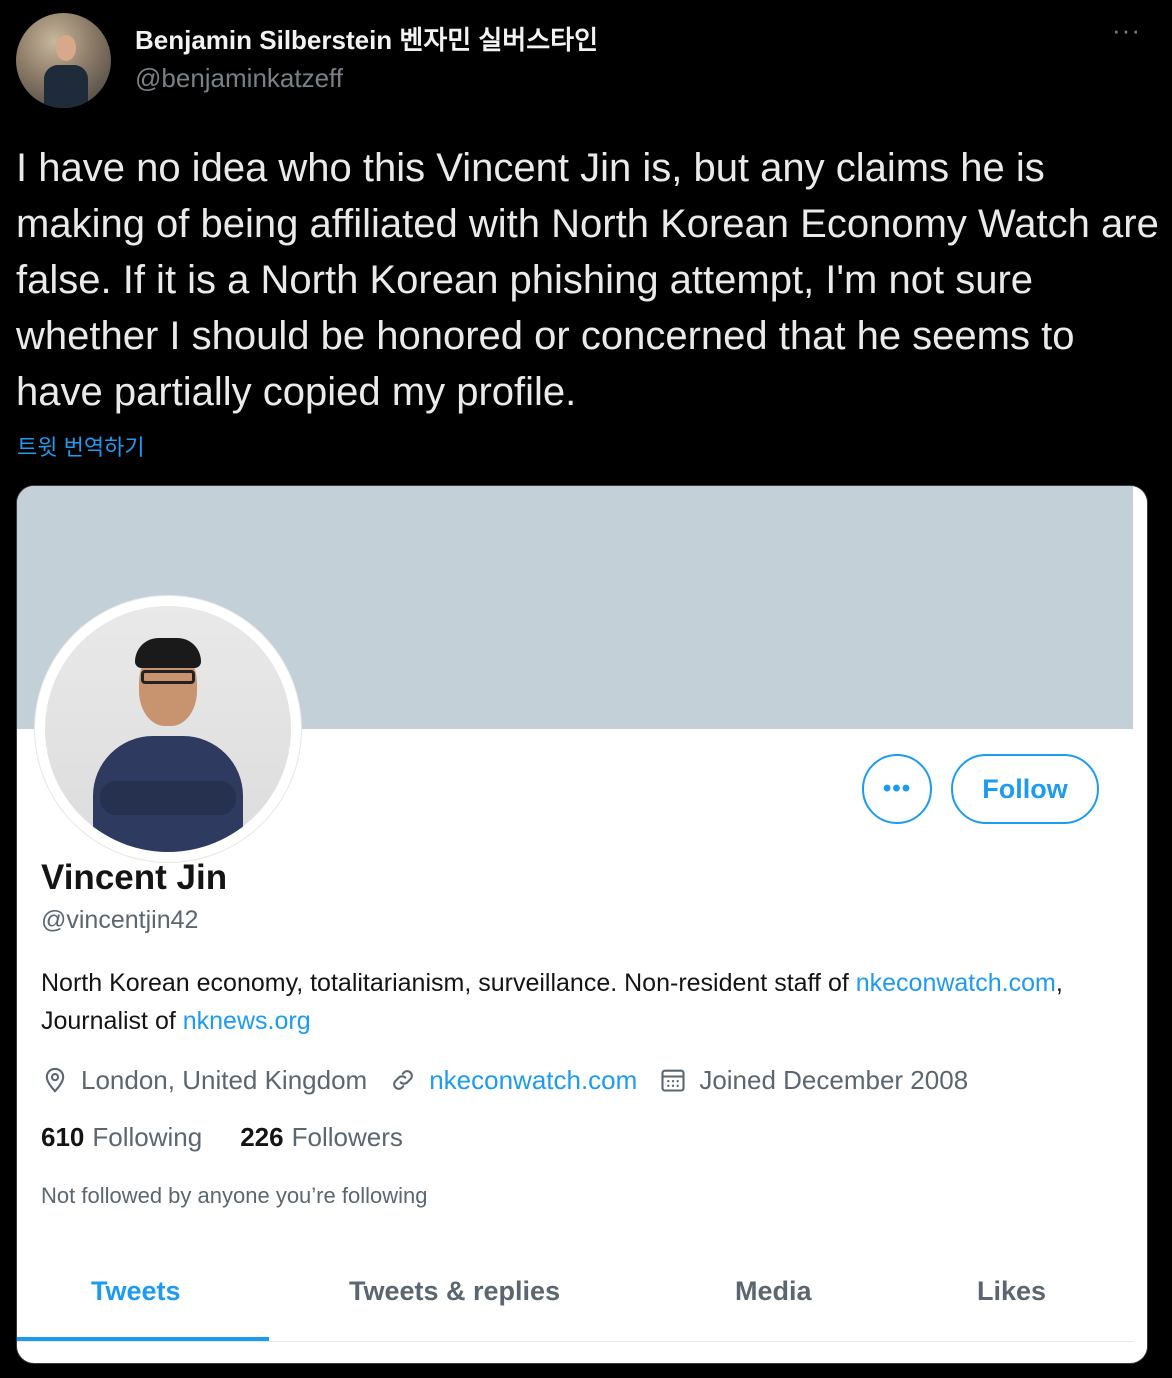 This screenshot has width=1172, height=1378. Describe the element at coordinates (66, 48) in the screenshot. I see `avatar-face` at that location.